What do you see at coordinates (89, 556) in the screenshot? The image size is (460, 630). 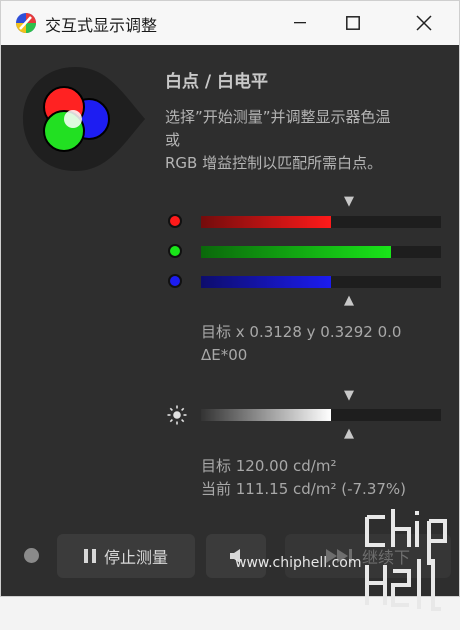 I see `pause-icon` at bounding box center [89, 556].